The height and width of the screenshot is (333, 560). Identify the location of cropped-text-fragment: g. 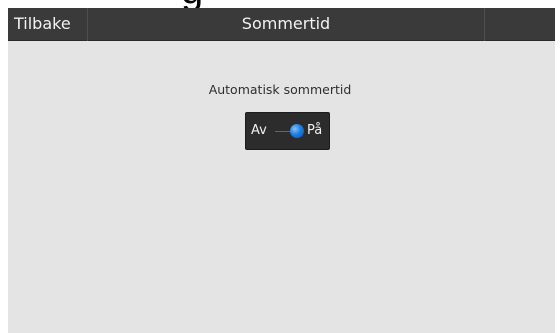
(280, 4).